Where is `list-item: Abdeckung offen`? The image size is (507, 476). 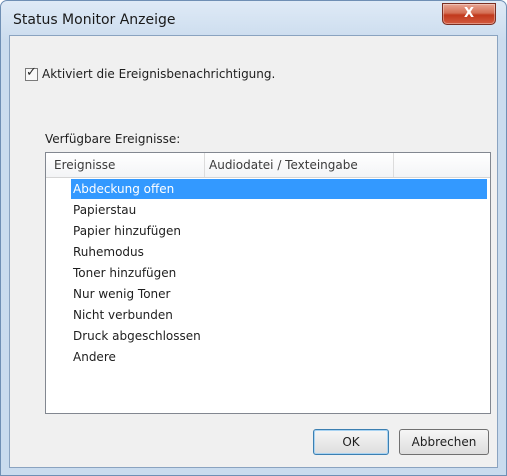 list-item: Abdeckung offen is located at coordinates (279, 189).